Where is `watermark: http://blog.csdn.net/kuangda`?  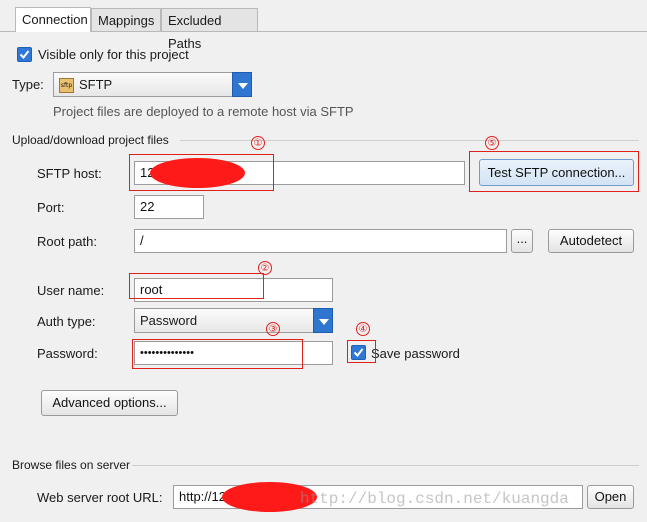
watermark: http://blog.csdn.net/kuangda is located at coordinates (434, 499).